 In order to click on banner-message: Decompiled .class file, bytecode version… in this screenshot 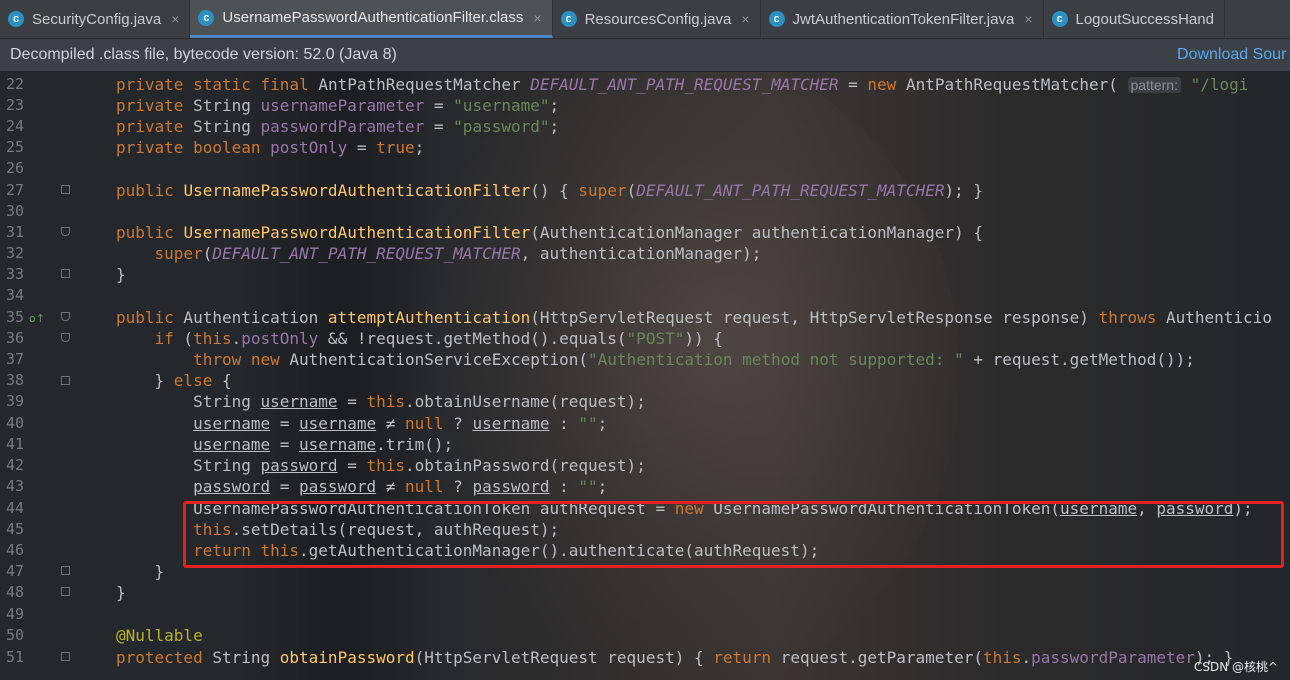, I will do `click(203, 54)`.